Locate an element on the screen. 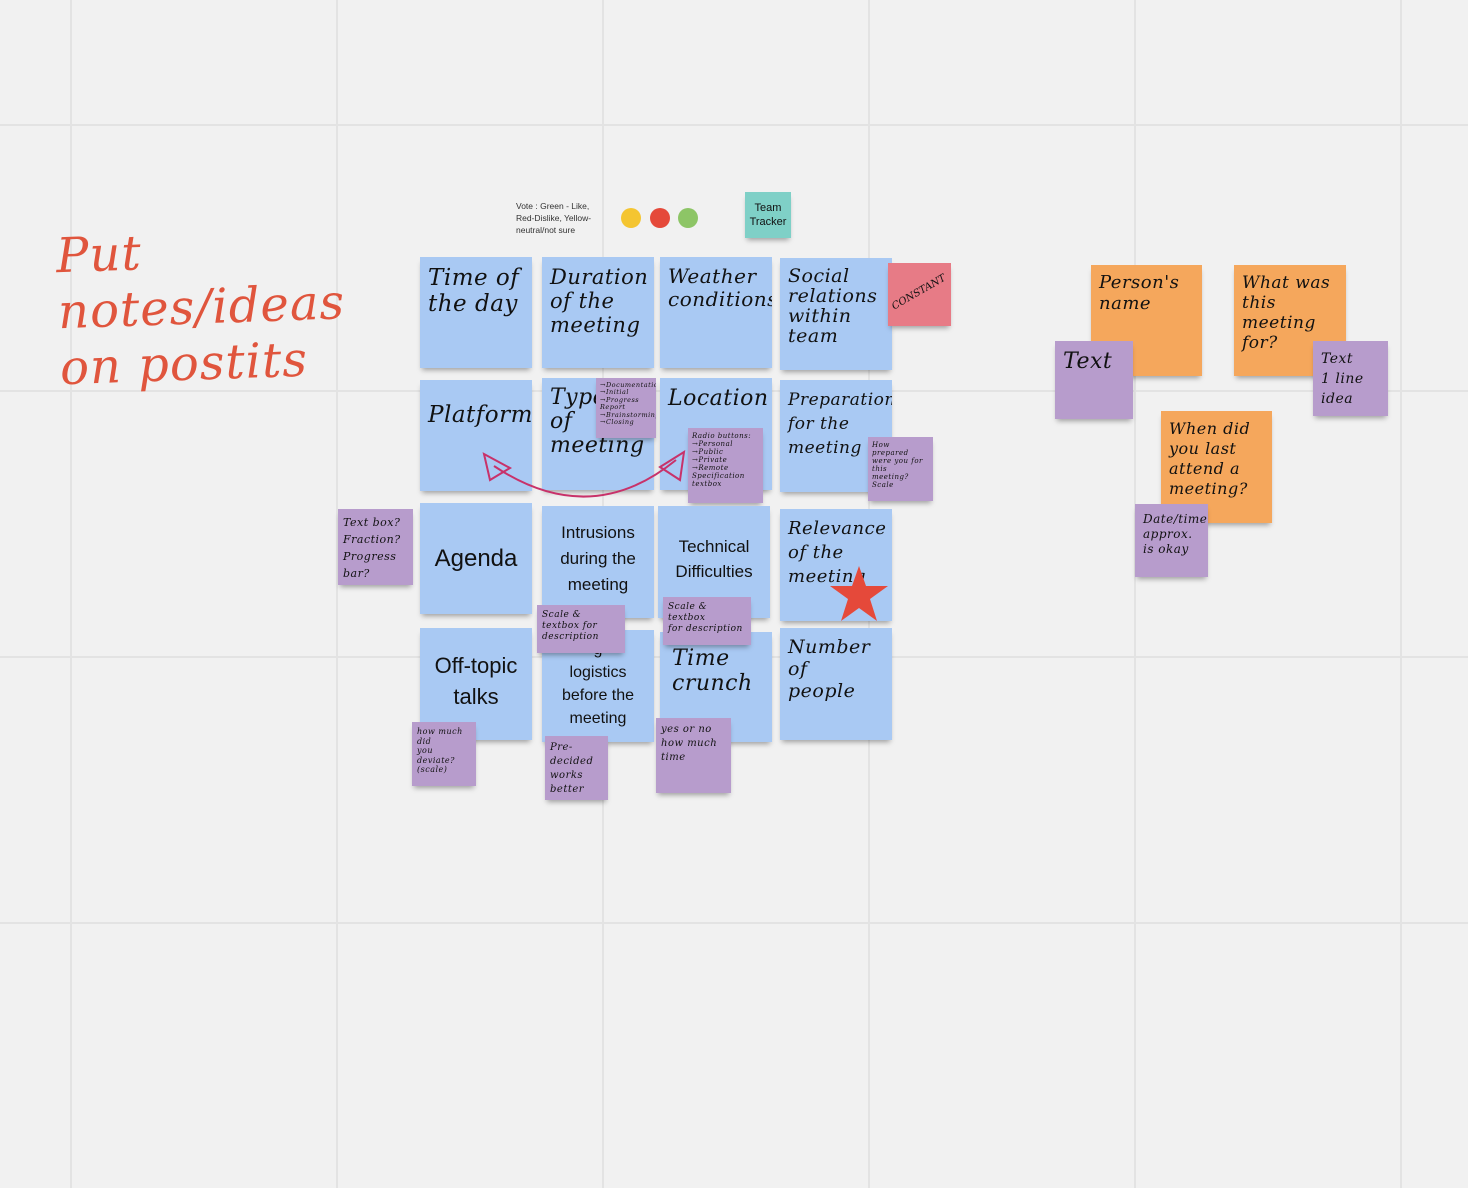 The height and width of the screenshot is (1188, 1468). comment-deviate-scale: how much did you deviate? (scale) is located at coordinates (444, 754).